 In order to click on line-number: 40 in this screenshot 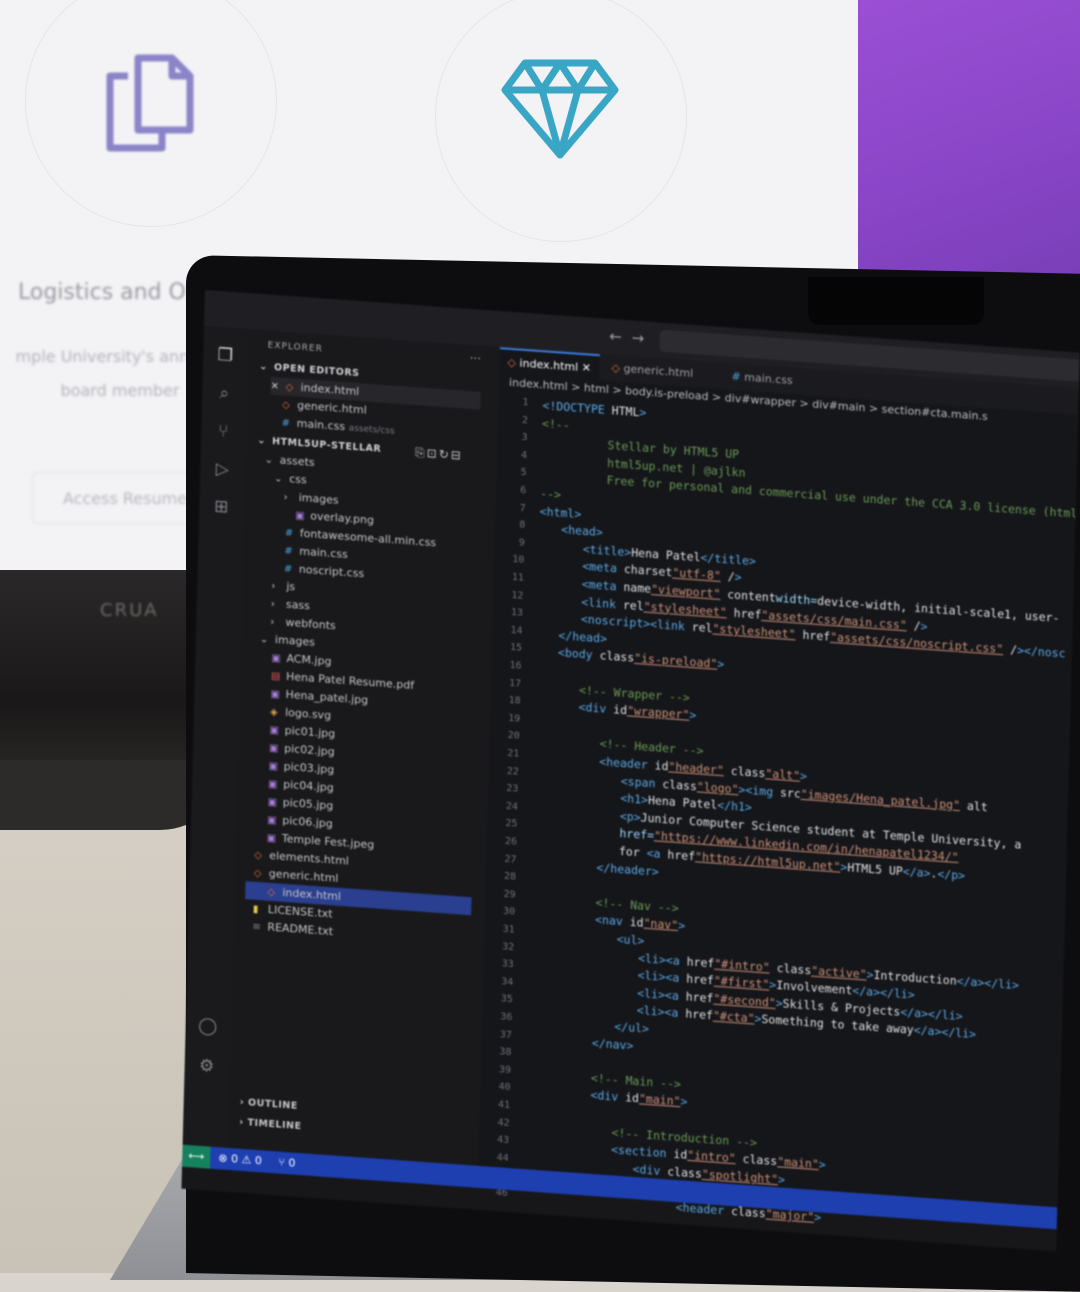, I will do `click(504, 1087)`.